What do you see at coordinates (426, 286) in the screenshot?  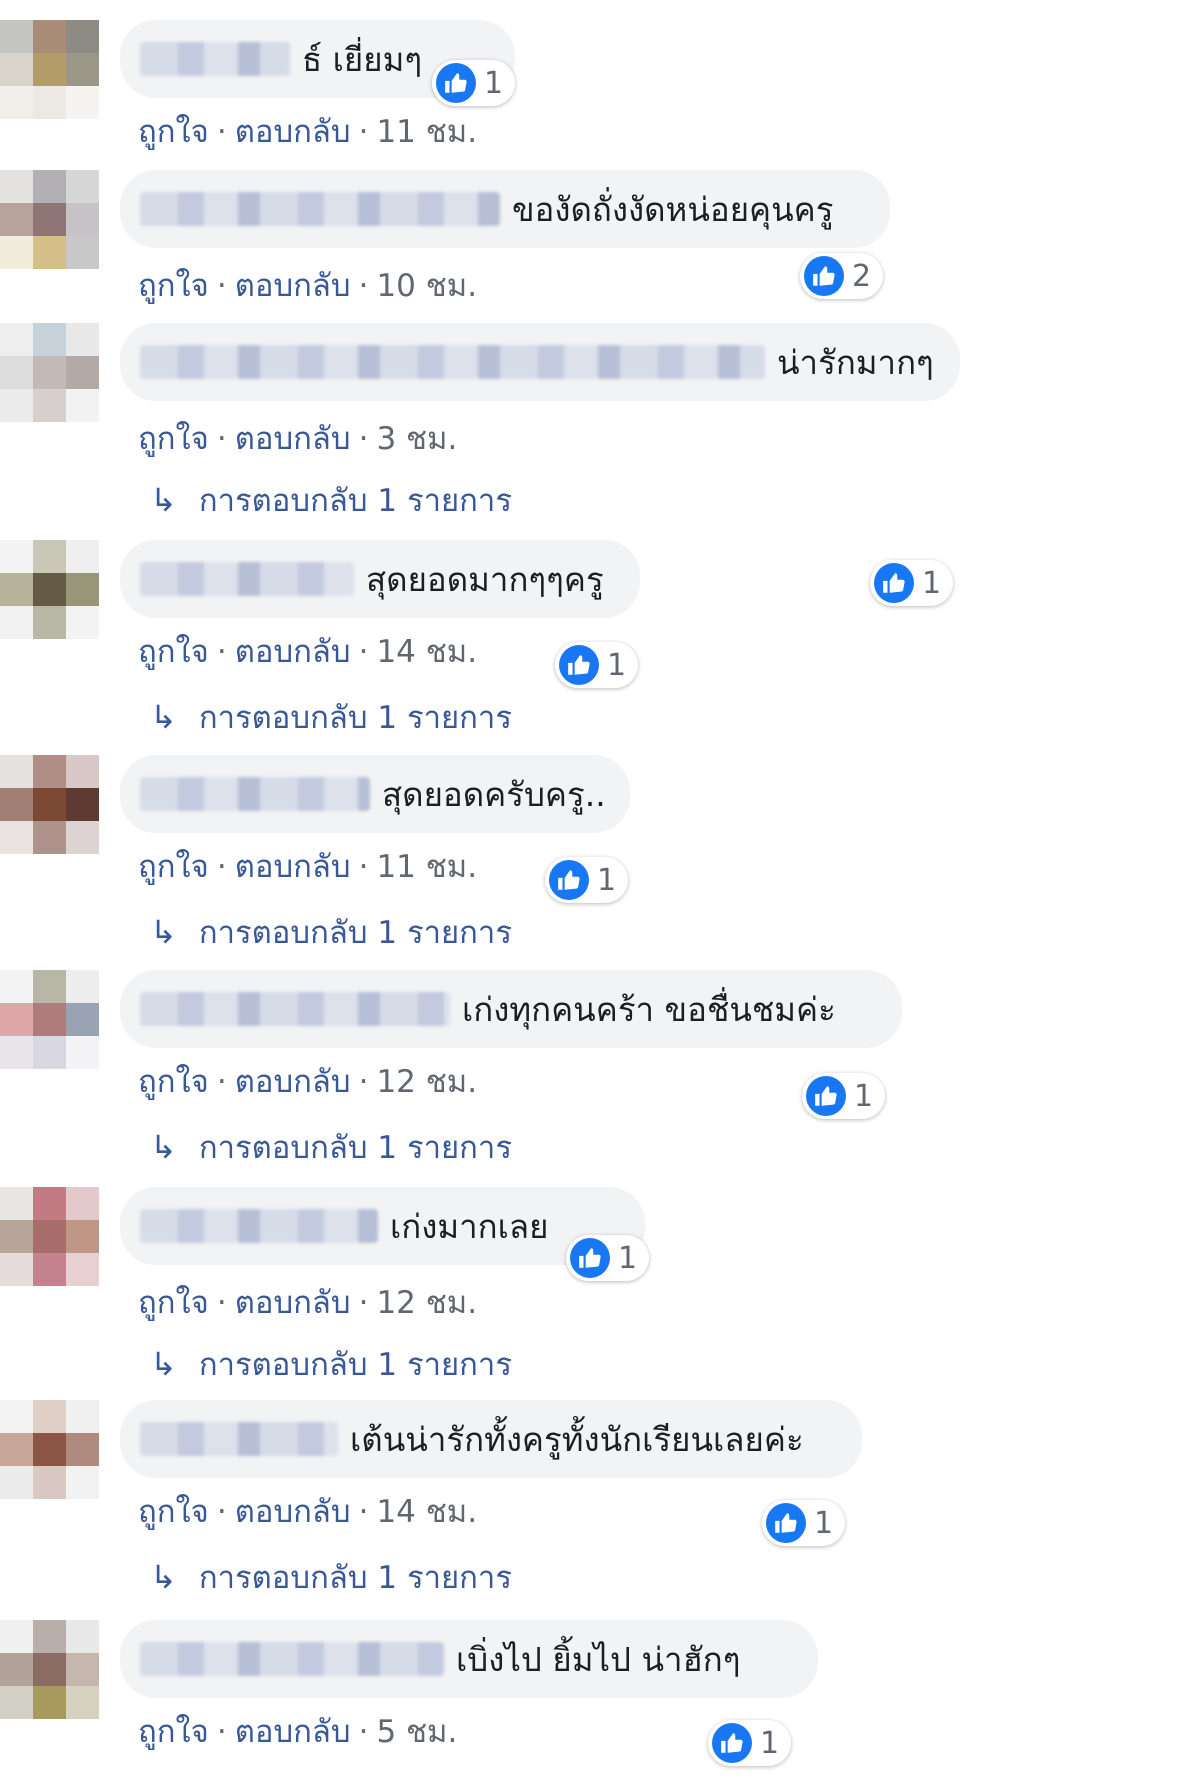 I see `timestamp: 10 ชม.` at bounding box center [426, 286].